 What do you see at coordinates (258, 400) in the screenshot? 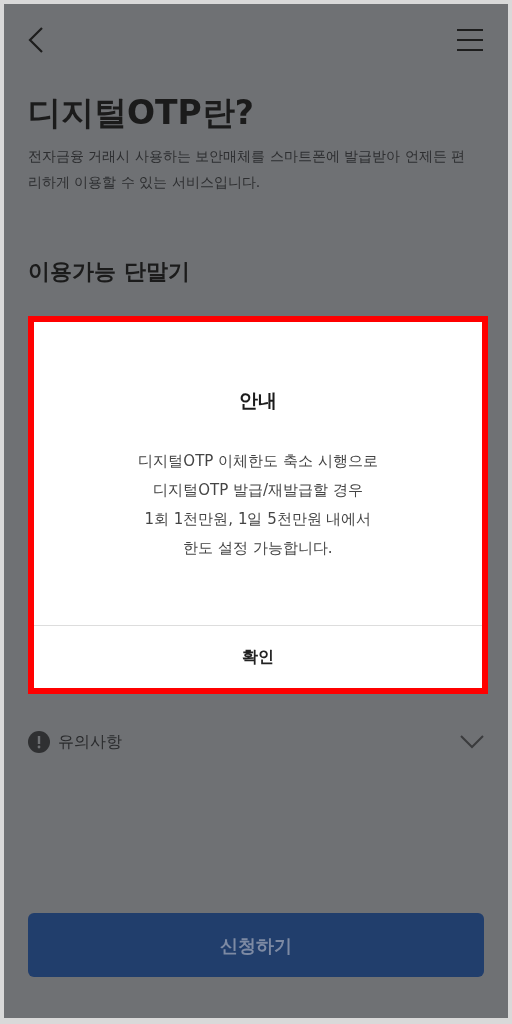
I see `dialog-title: 안내` at bounding box center [258, 400].